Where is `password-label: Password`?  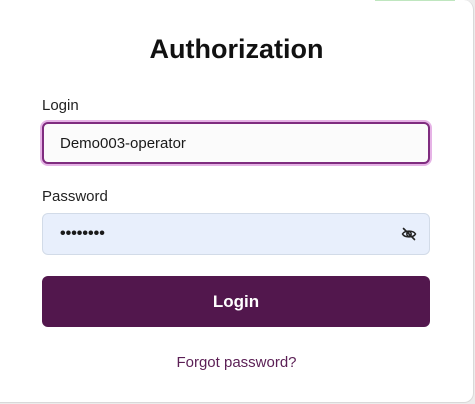
password-label: Password is located at coordinates (75, 196).